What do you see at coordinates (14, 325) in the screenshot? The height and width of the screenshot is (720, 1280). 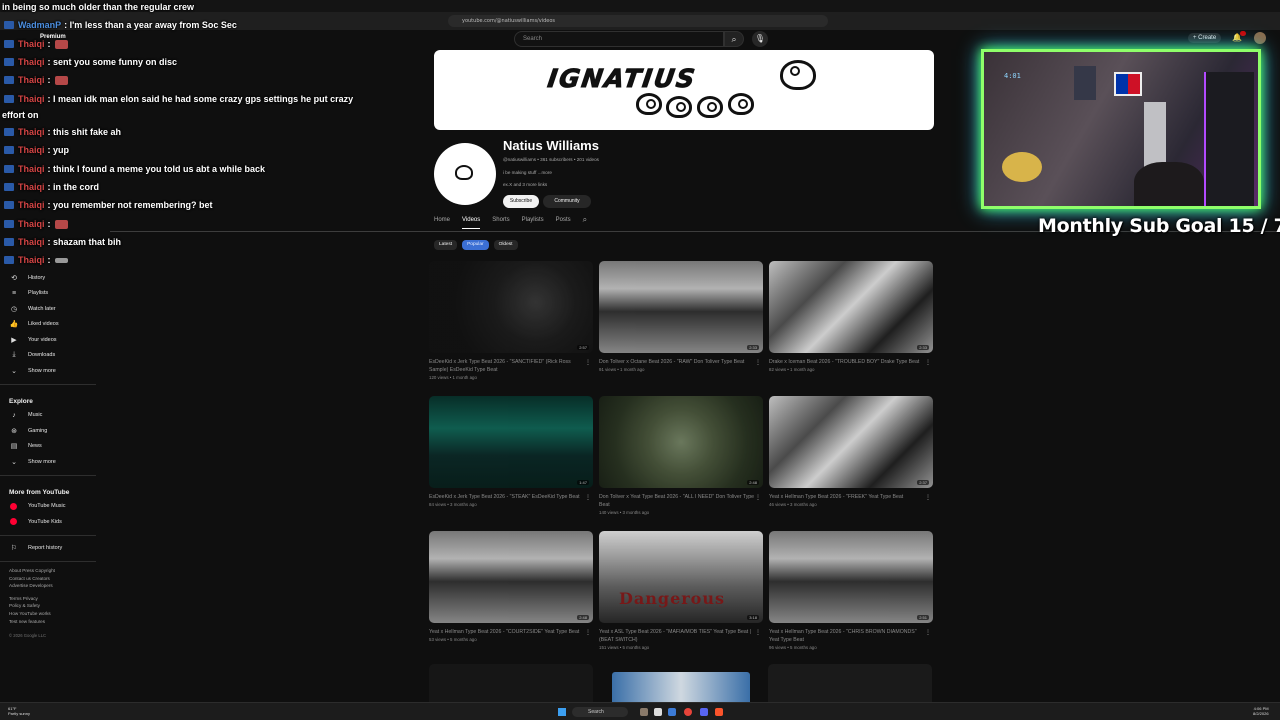 I see `thumbs-up-icon: 👍` at bounding box center [14, 325].